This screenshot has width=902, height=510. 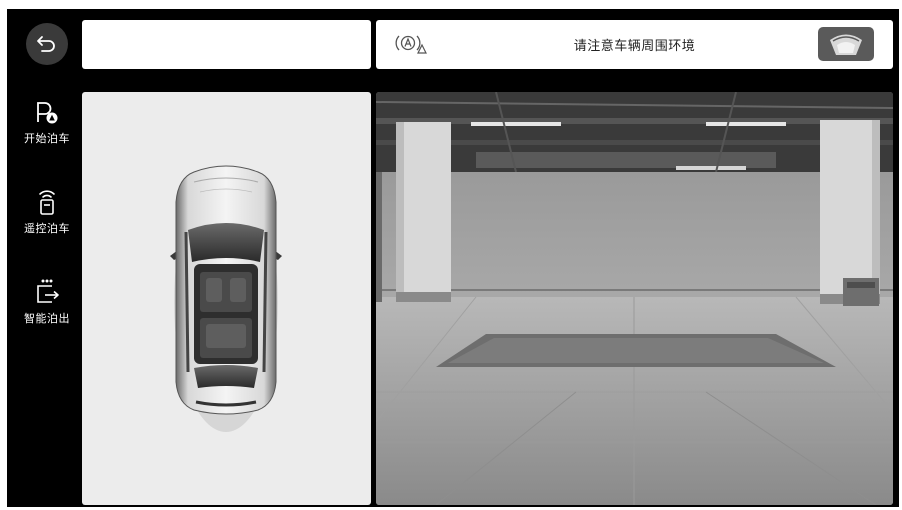 What do you see at coordinates (47, 290) in the screenshot?
I see `smart-exit-icon` at bounding box center [47, 290].